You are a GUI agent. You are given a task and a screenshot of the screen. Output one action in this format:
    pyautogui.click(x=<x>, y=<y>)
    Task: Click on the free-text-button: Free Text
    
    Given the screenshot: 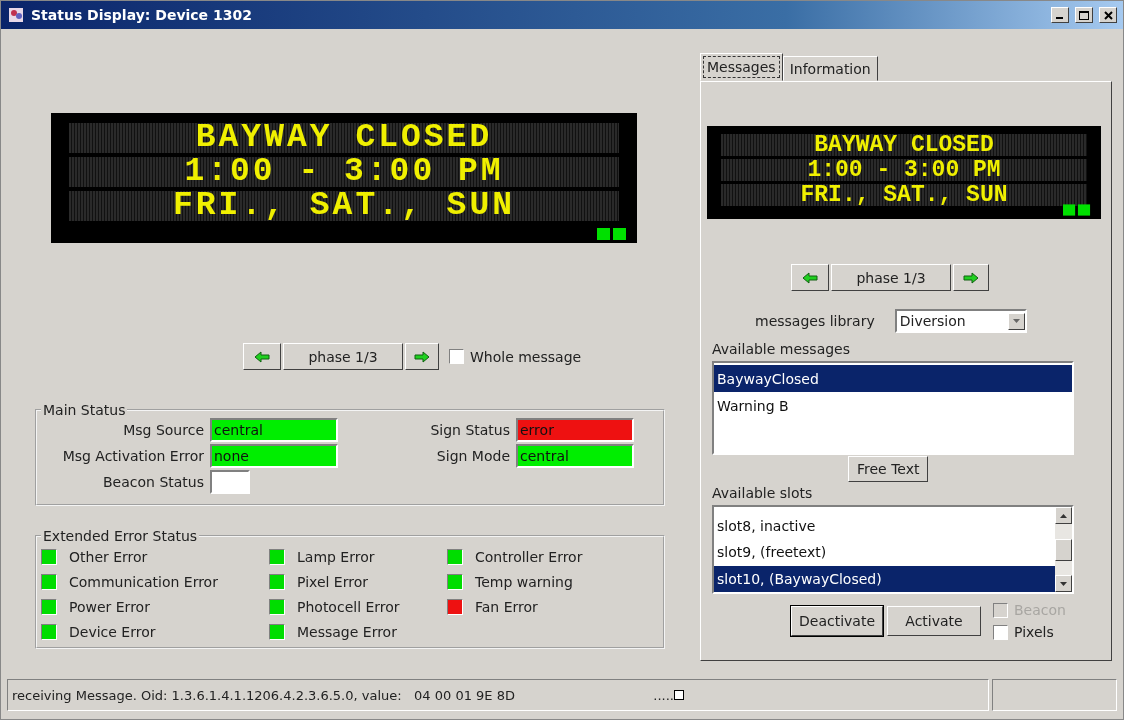 What is the action you would take?
    pyautogui.click(x=888, y=469)
    